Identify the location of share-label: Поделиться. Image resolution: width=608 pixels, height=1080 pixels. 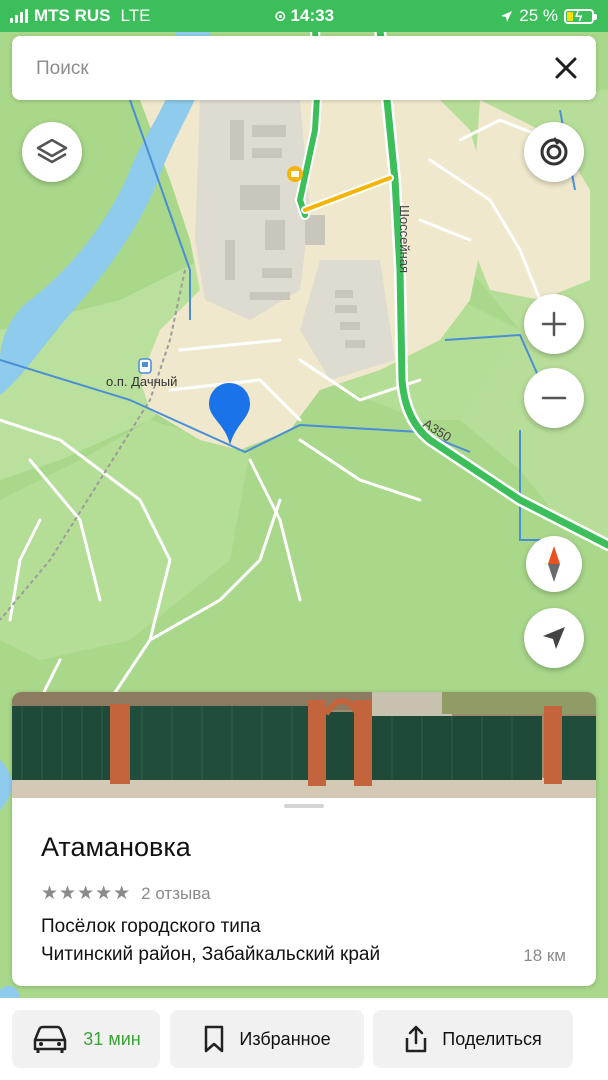
(492, 1038).